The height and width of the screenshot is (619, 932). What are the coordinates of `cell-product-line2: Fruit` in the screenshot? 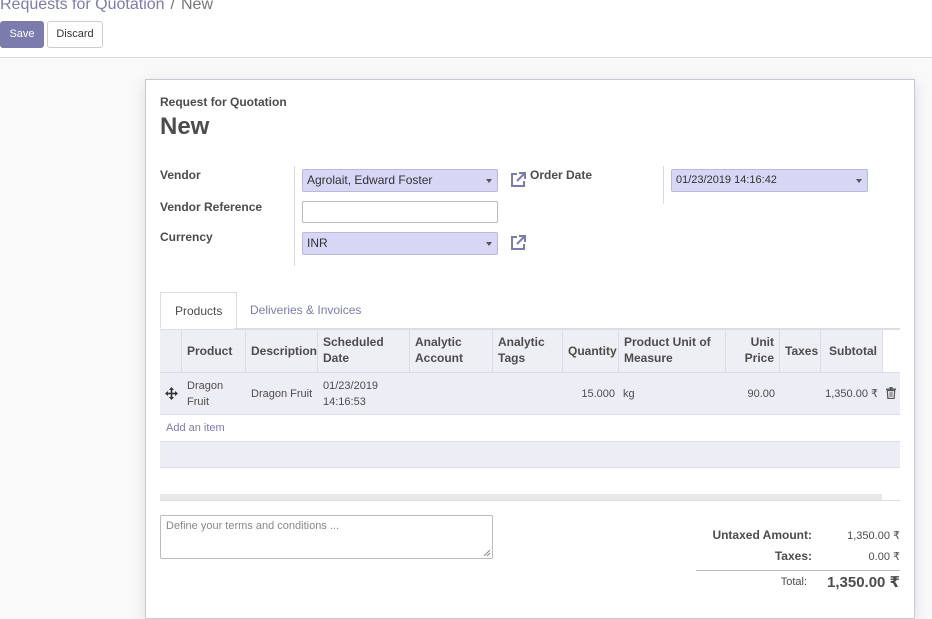 It's located at (198, 402).